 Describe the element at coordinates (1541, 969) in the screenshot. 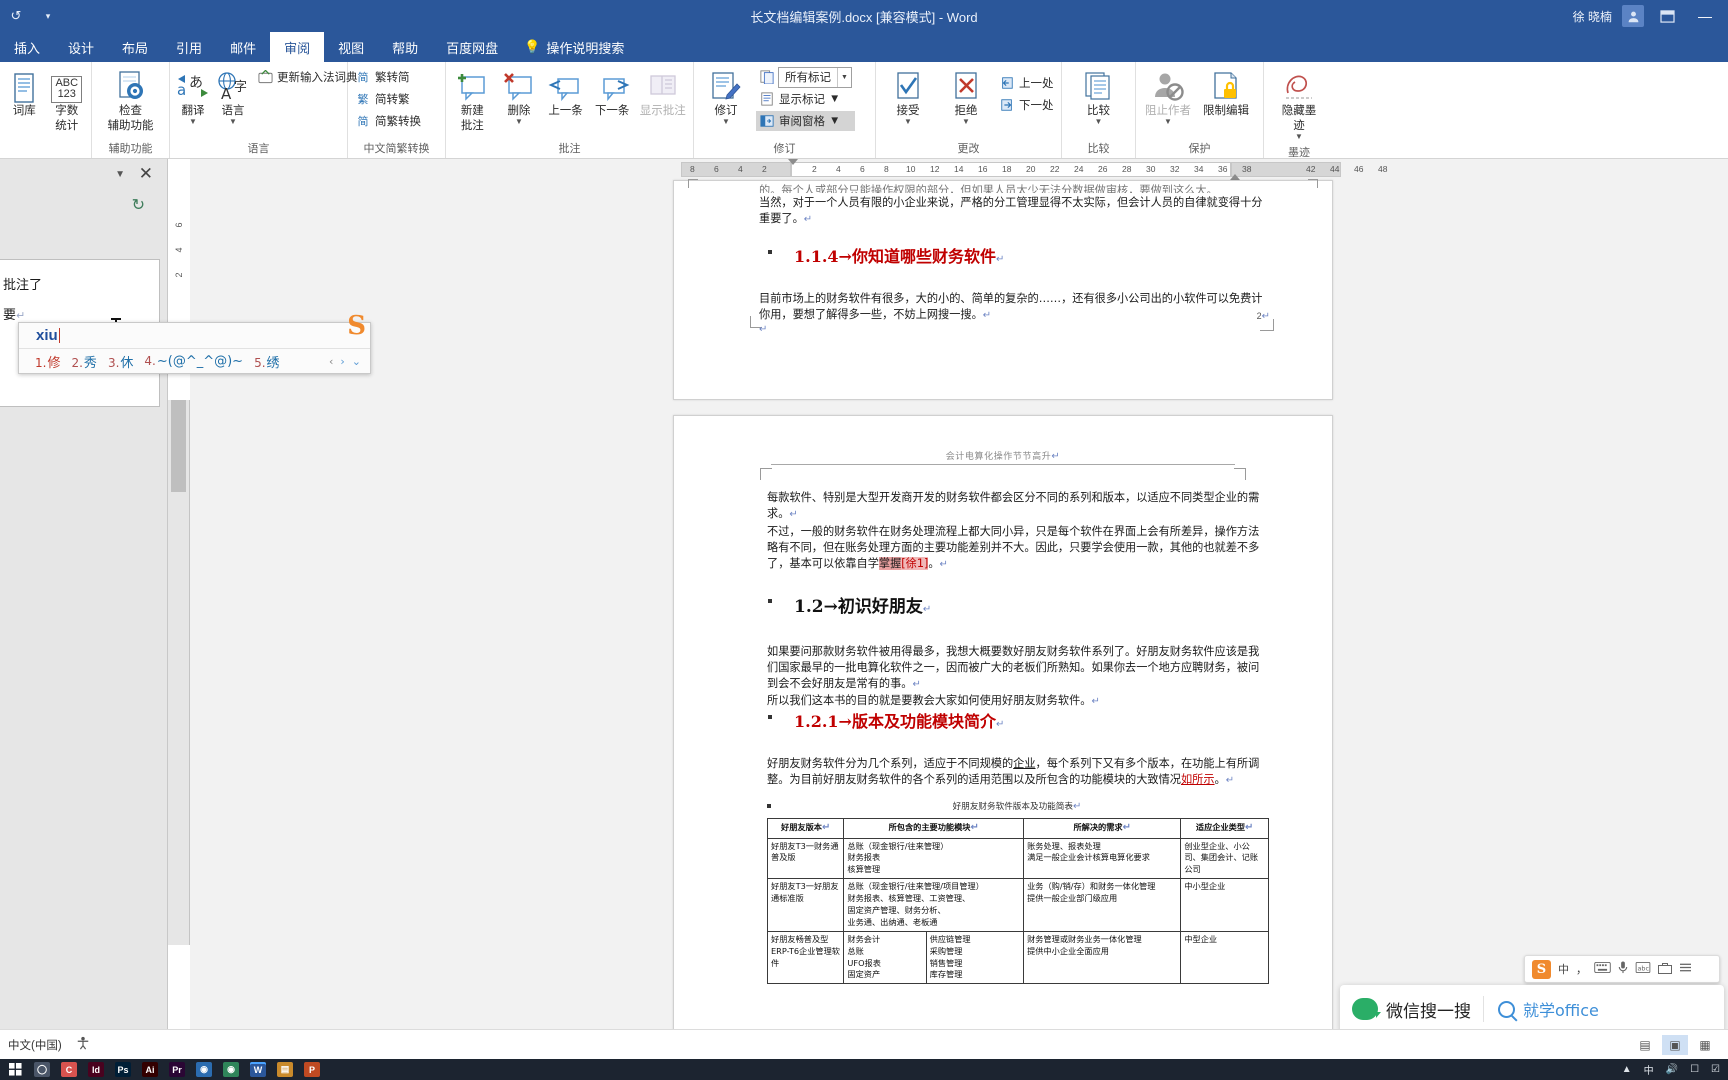

I see `sogou-logo-icon: S` at that location.